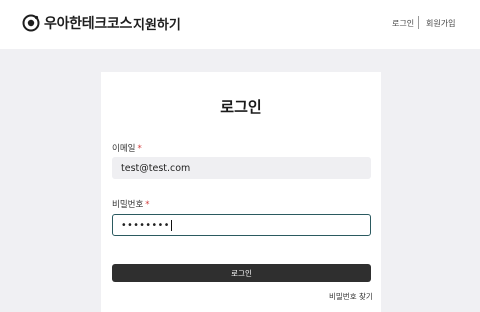 This screenshot has width=480, height=312. What do you see at coordinates (403, 23) in the screenshot?
I see `nav-login-link: 로그인` at bounding box center [403, 23].